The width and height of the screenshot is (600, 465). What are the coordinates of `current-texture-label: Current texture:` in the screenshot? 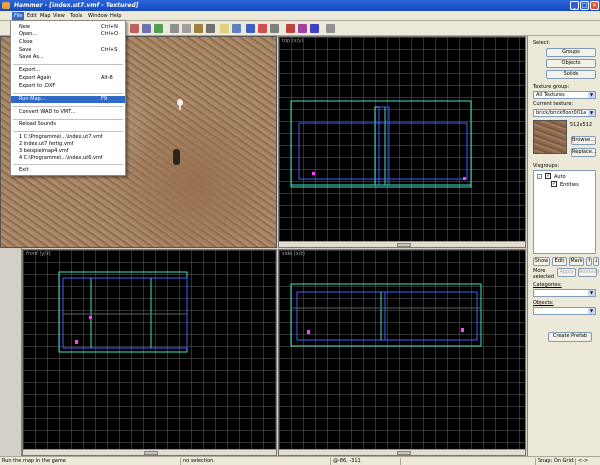 It's located at (553, 104).